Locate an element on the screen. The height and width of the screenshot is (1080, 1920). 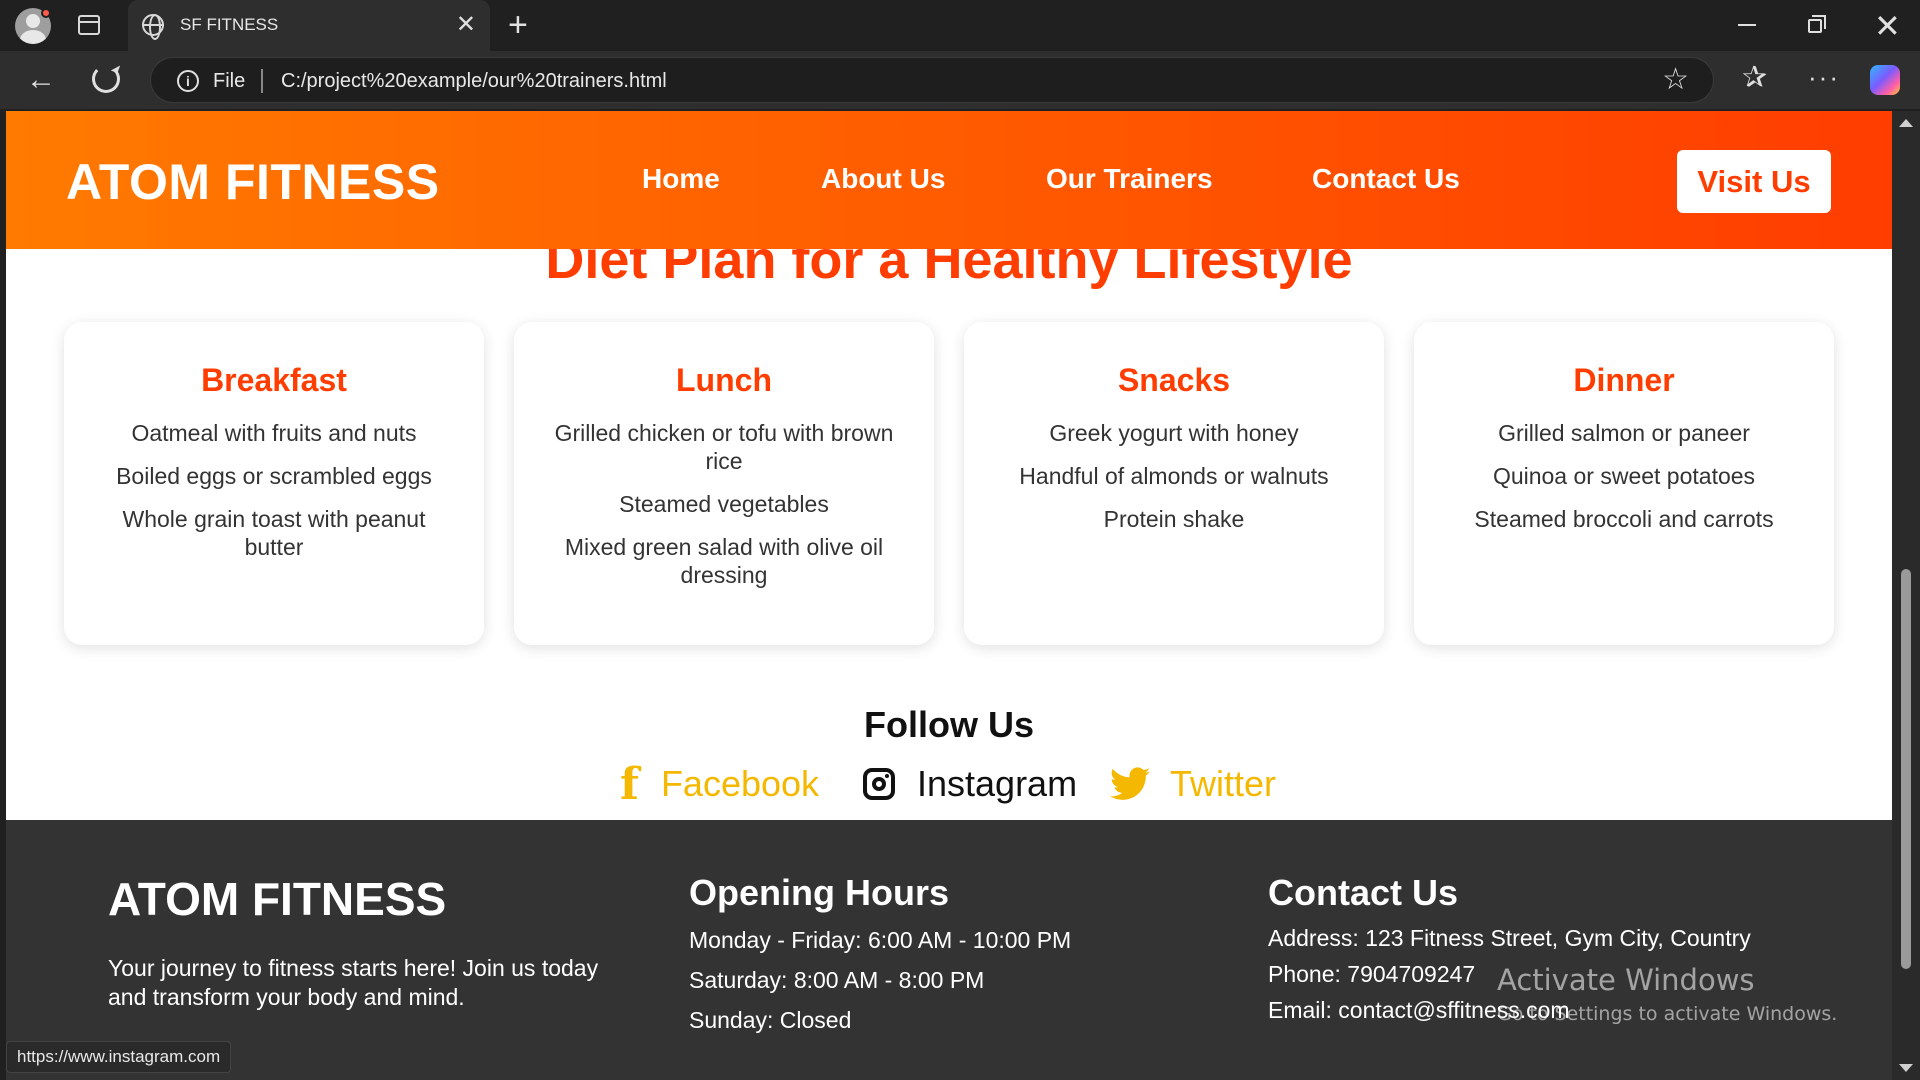
url-scheme-label: File is located at coordinates (229, 81).